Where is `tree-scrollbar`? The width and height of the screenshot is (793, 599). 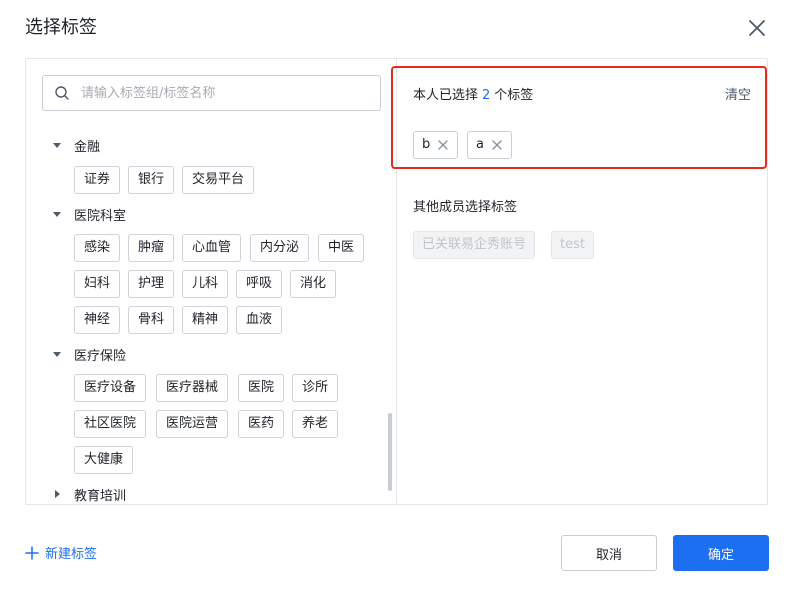 tree-scrollbar is located at coordinates (390, 452).